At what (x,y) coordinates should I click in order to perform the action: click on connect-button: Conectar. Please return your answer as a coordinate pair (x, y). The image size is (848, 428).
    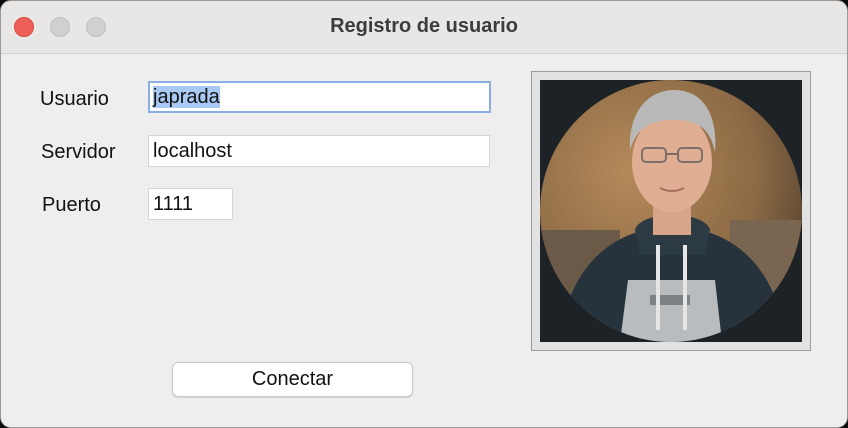
    Looking at the image, I should click on (292, 379).